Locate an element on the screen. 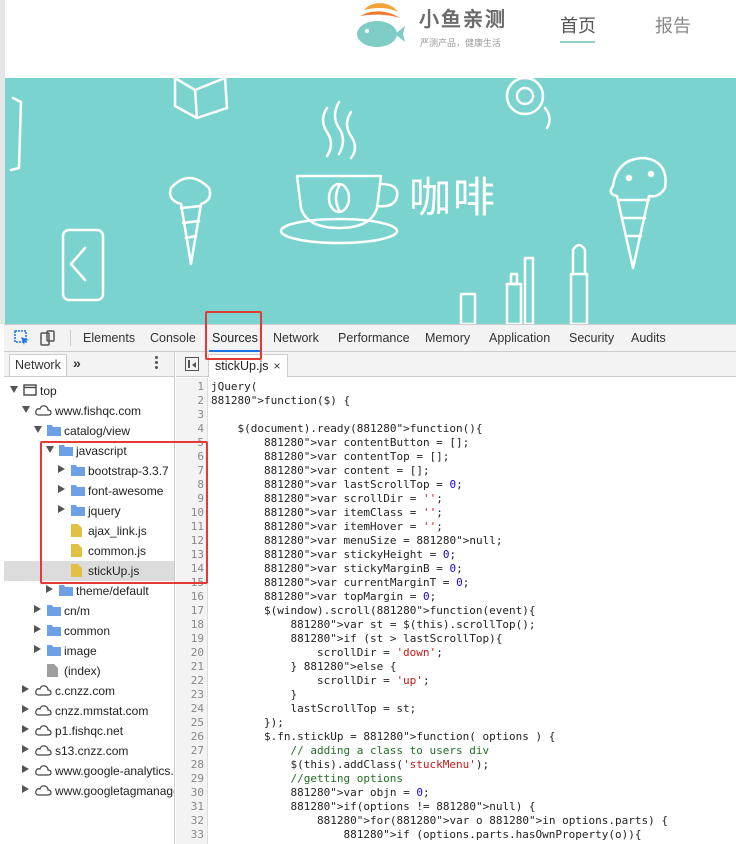 Image resolution: width=736 pixels, height=844 pixels. code-line: // adding a class to users div is located at coordinates (350, 750).